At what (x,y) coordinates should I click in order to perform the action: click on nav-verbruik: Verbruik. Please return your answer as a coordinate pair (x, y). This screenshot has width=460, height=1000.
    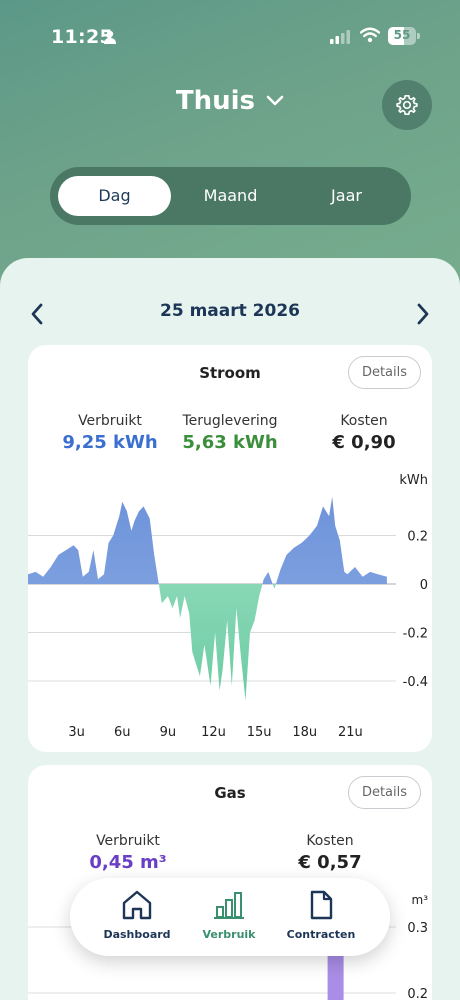
    Looking at the image, I should click on (229, 915).